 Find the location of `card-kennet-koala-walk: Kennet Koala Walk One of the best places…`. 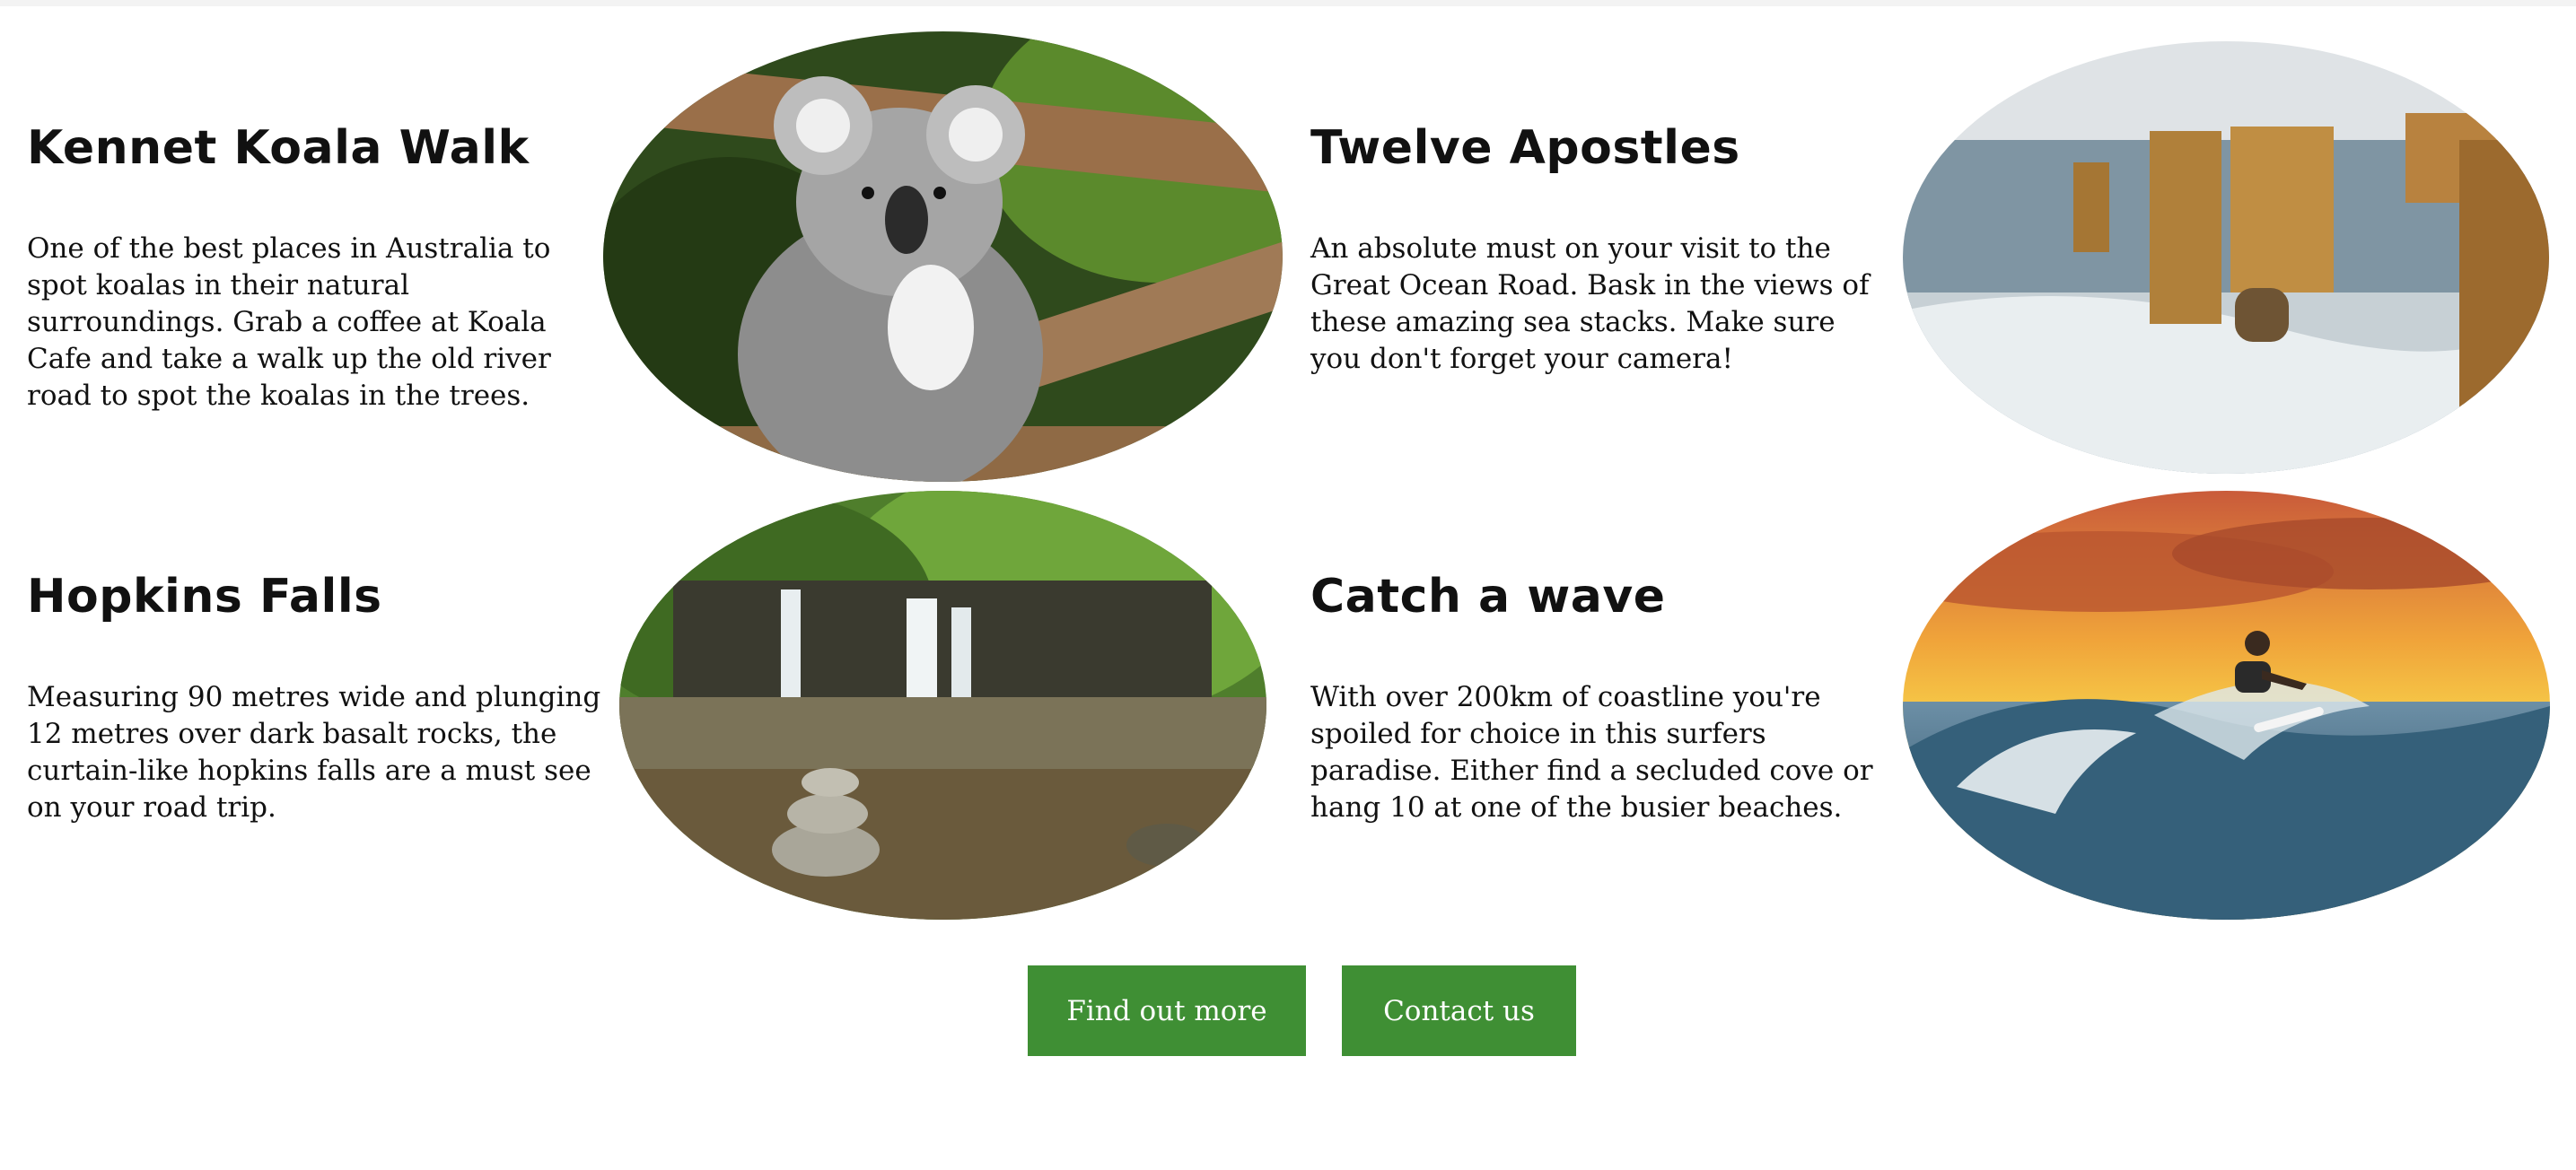

card-kennet-koala-walk: Kennet Koala Walk One of the best places… is located at coordinates (318, 268).